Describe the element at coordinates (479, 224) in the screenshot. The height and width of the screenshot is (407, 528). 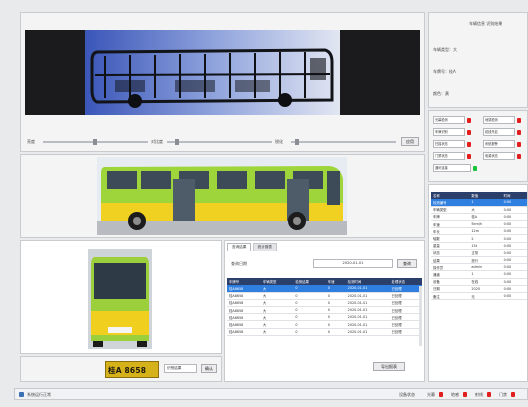
I see `data-table-row: 车速 5km/h 0:00` at that location.